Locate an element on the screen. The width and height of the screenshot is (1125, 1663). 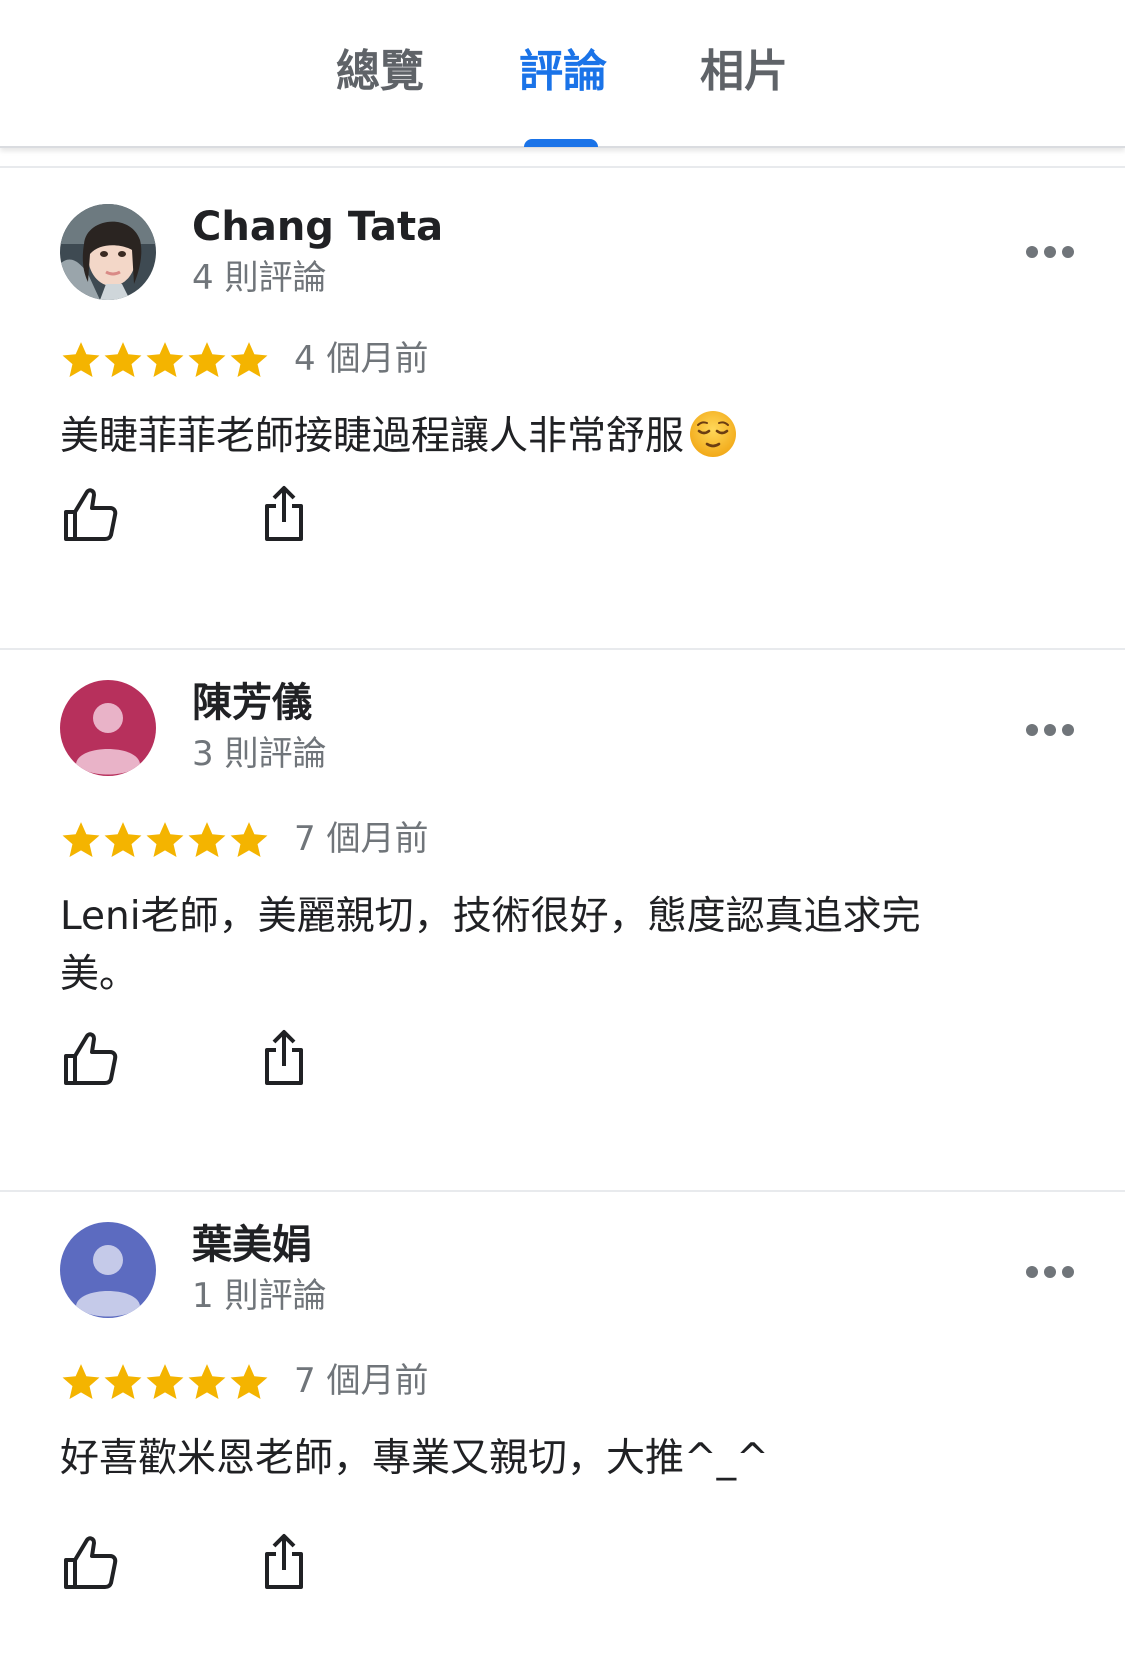
active-tab-indicator is located at coordinates (561, 143).